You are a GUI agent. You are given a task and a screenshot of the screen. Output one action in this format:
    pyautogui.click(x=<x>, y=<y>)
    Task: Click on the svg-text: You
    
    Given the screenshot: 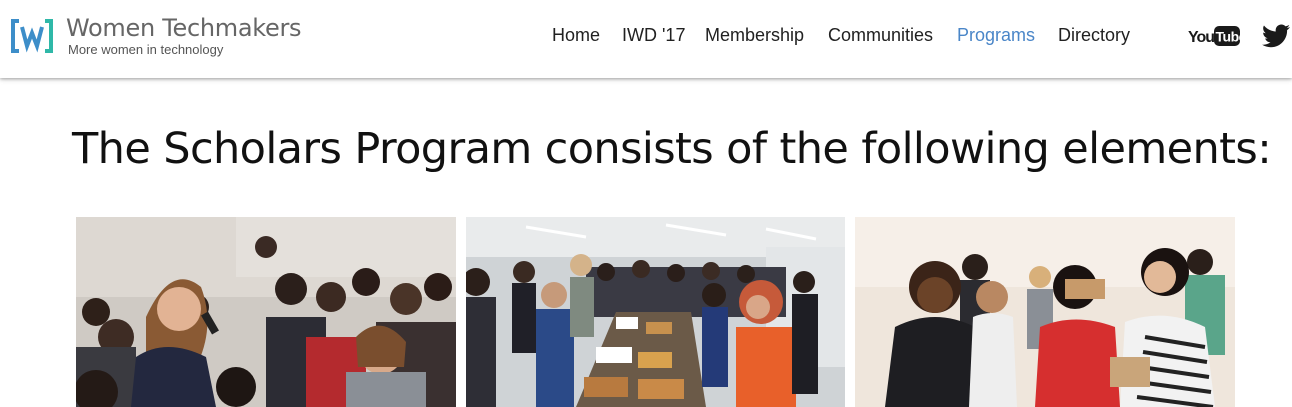 What is the action you would take?
    pyautogui.click(x=1201, y=37)
    